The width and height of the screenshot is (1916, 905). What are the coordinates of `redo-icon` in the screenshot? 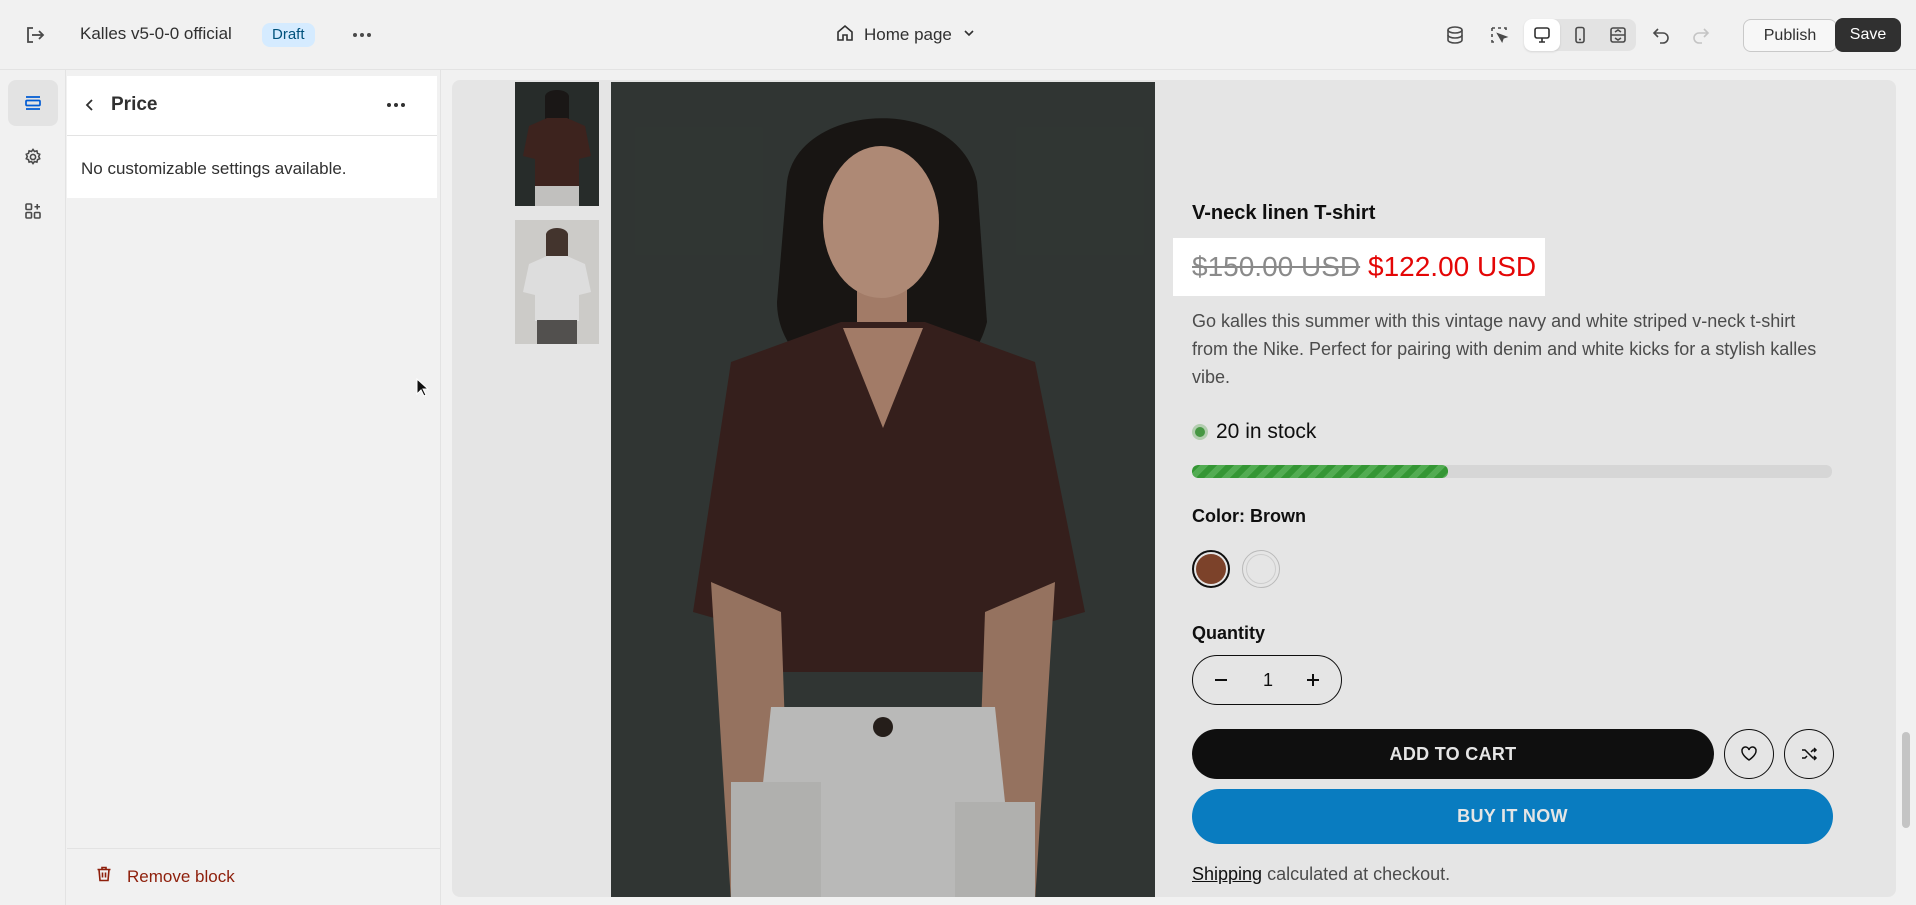 It's located at (1701, 35).